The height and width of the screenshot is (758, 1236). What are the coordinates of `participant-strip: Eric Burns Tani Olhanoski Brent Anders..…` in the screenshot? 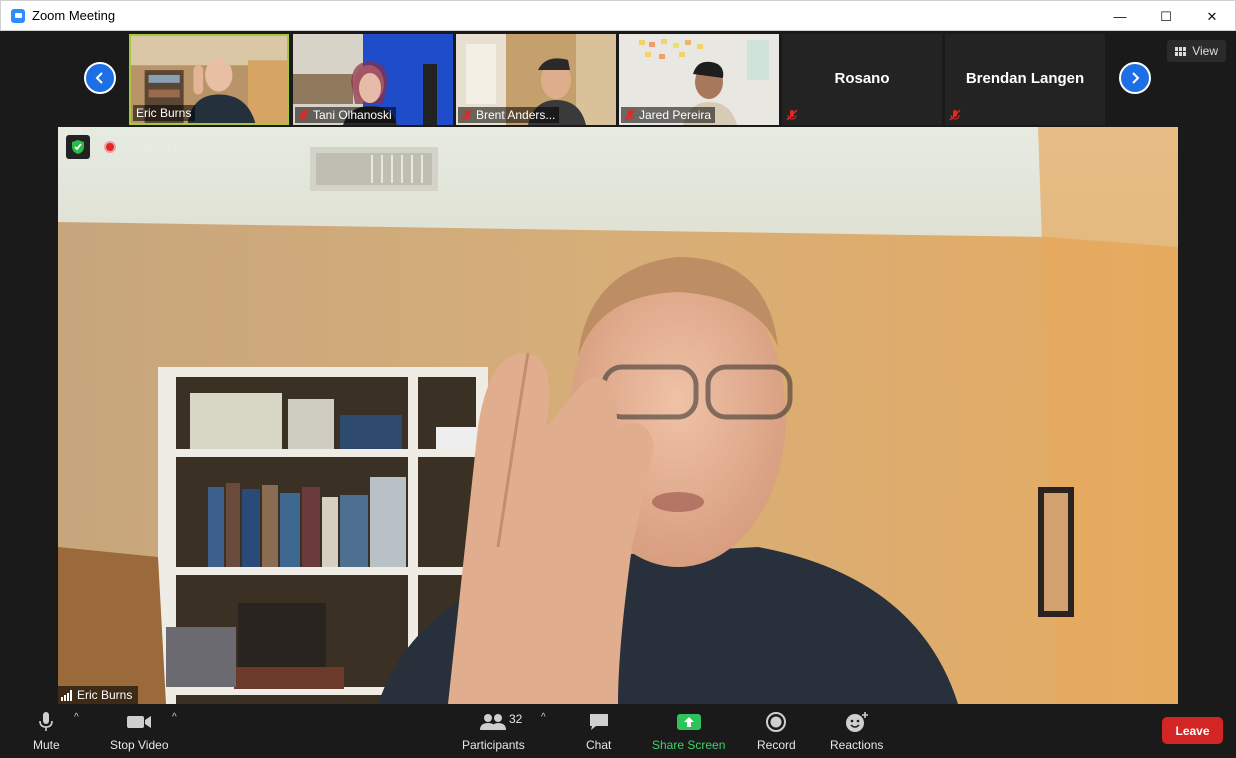 It's located at (618, 79).